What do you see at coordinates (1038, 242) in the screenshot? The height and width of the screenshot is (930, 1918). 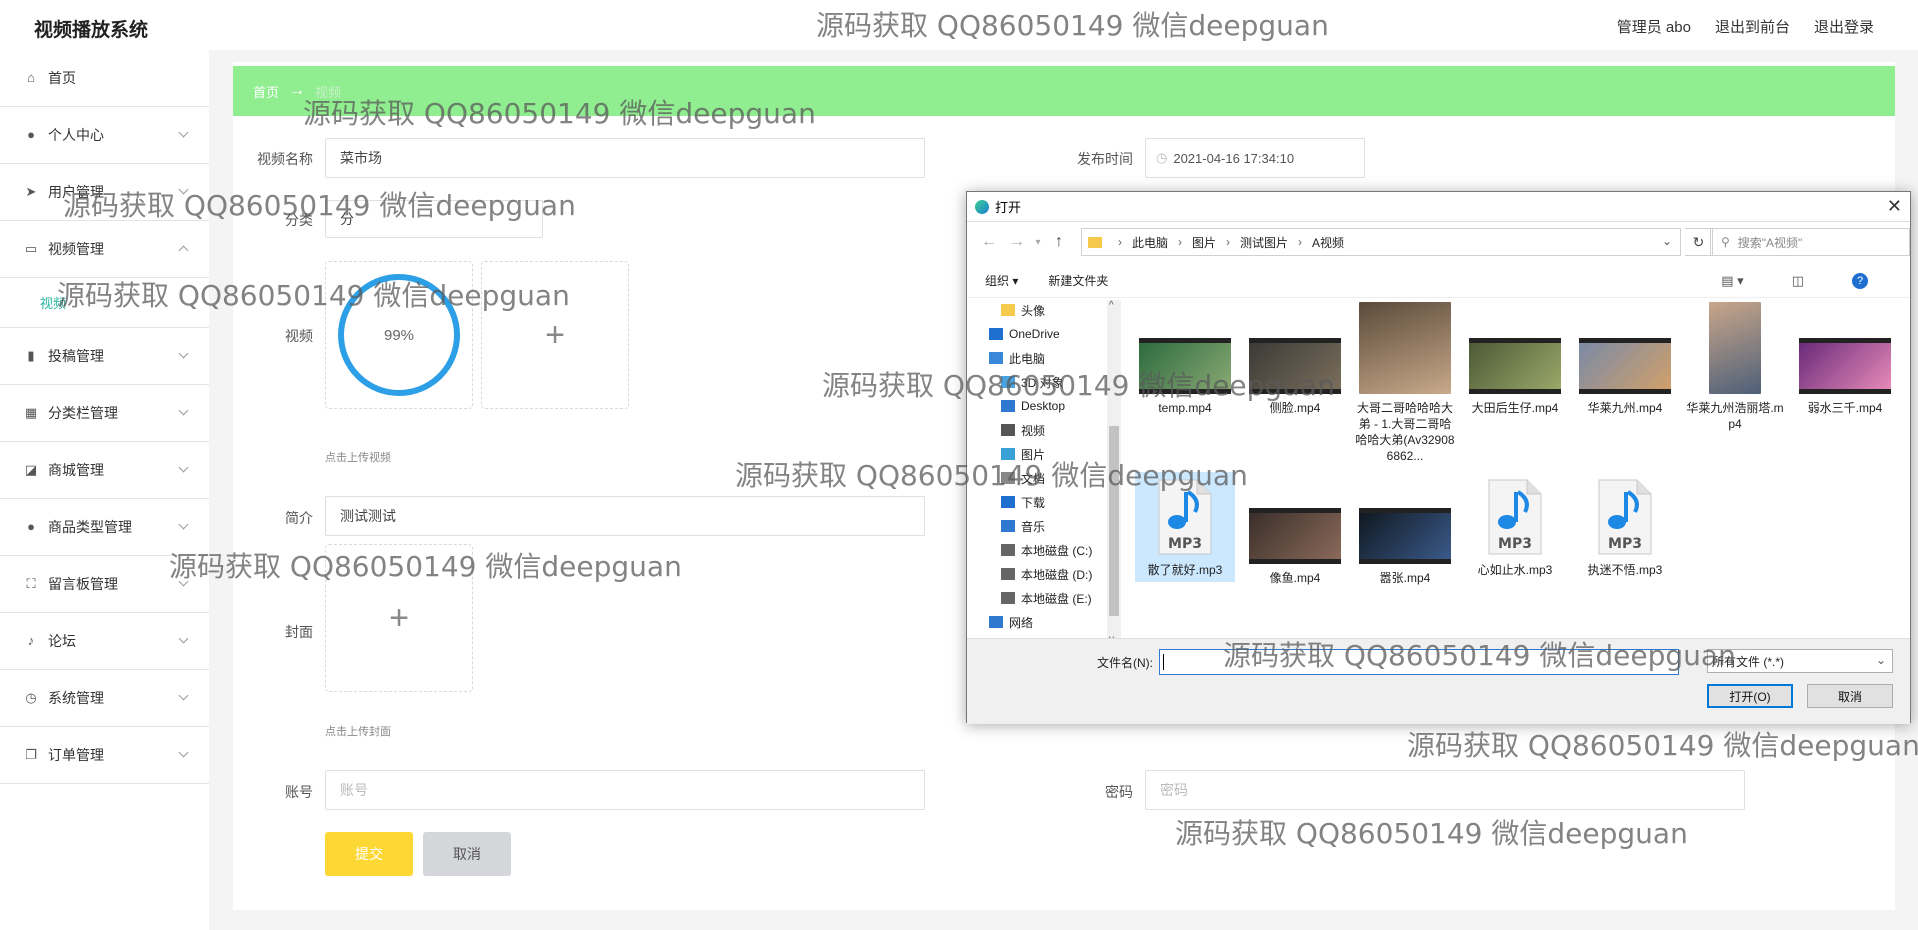 I see `recent-dropdown-icon: ▾` at bounding box center [1038, 242].